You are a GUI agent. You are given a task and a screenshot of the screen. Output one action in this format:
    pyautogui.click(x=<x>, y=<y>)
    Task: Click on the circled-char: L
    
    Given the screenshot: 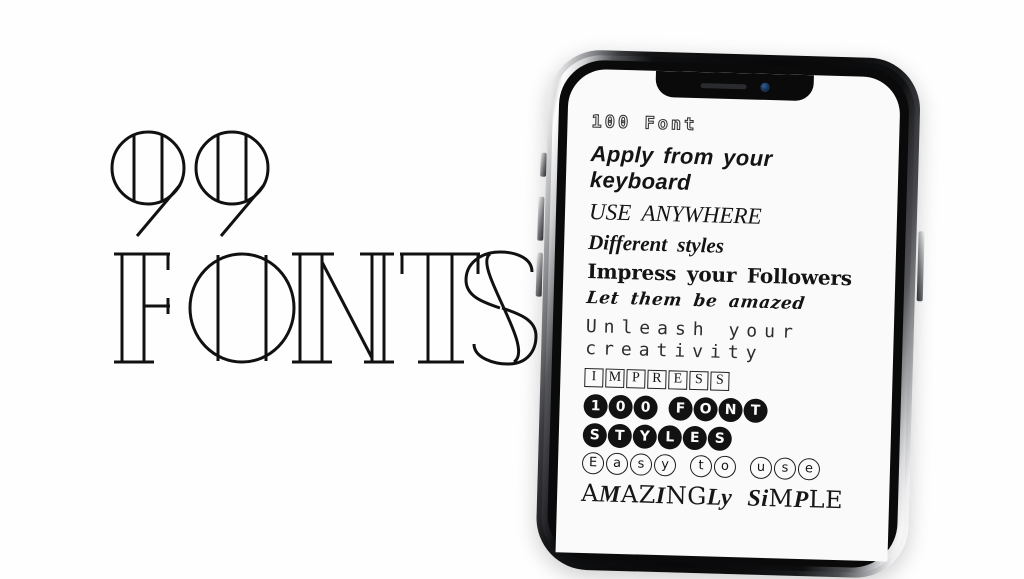 What is the action you would take?
    pyautogui.click(x=670, y=437)
    